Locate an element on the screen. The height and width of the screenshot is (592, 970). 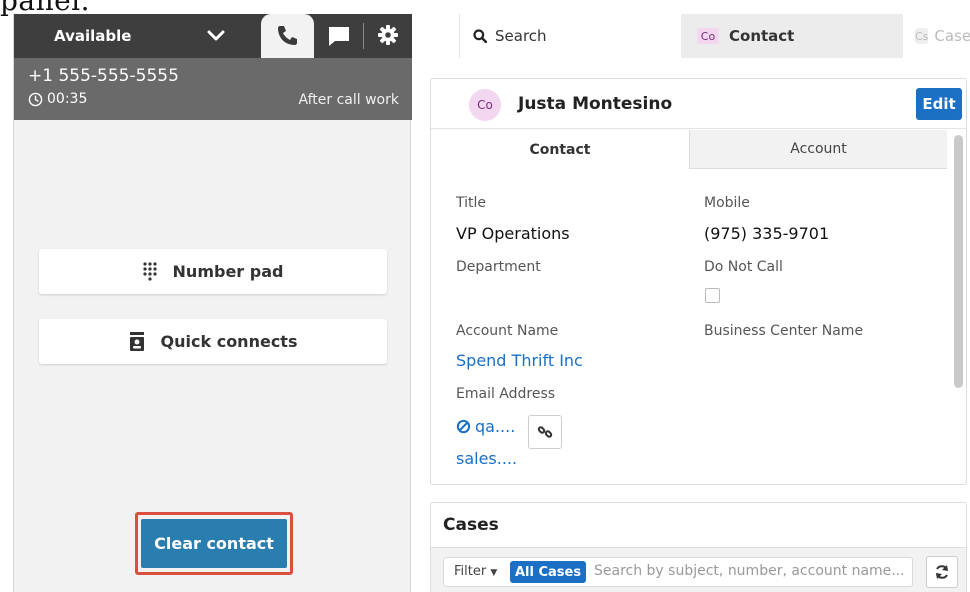
call-timer-value: 00:35 is located at coordinates (67, 99).